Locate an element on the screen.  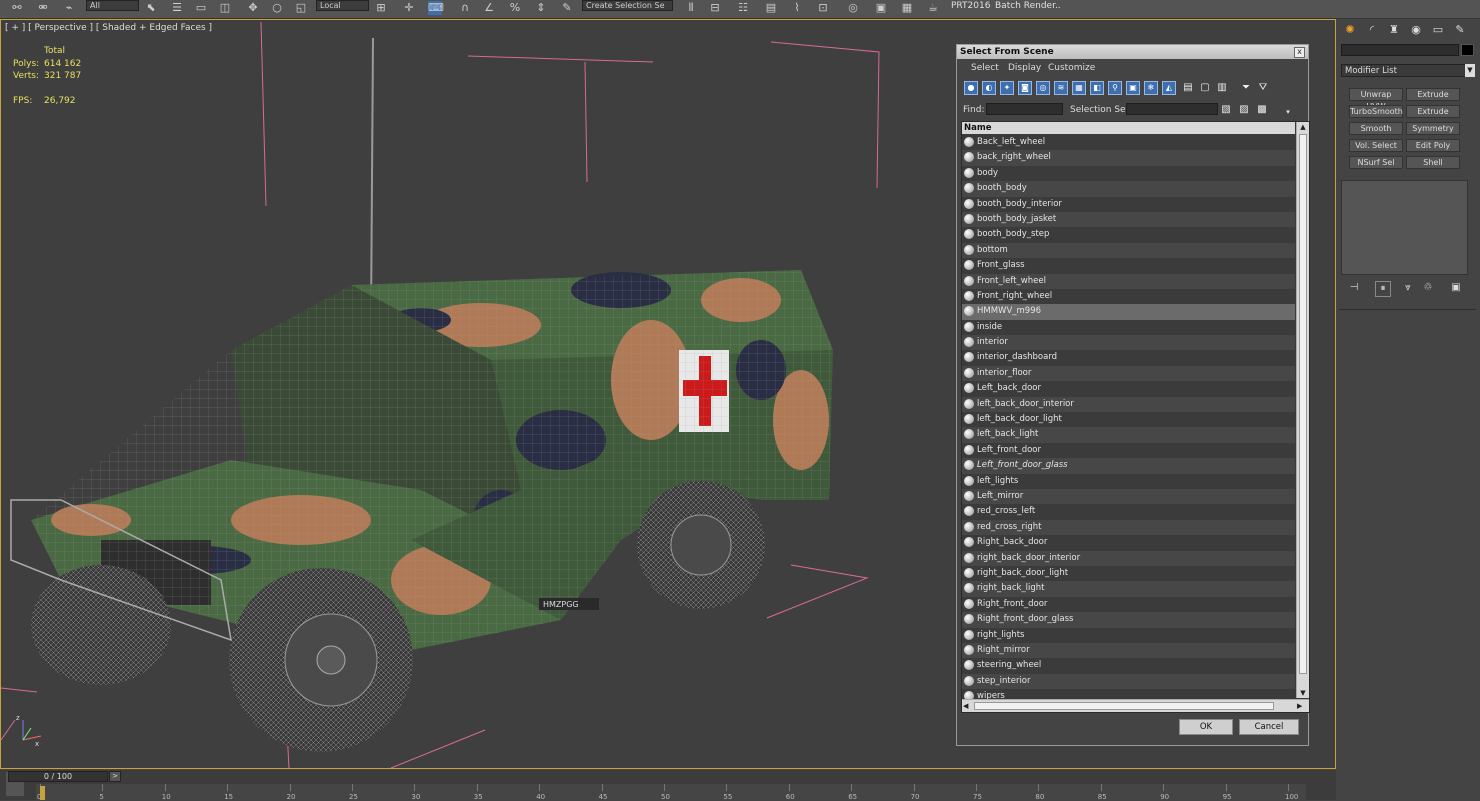
render-setup-icon: ▣ is located at coordinates (881, 8).